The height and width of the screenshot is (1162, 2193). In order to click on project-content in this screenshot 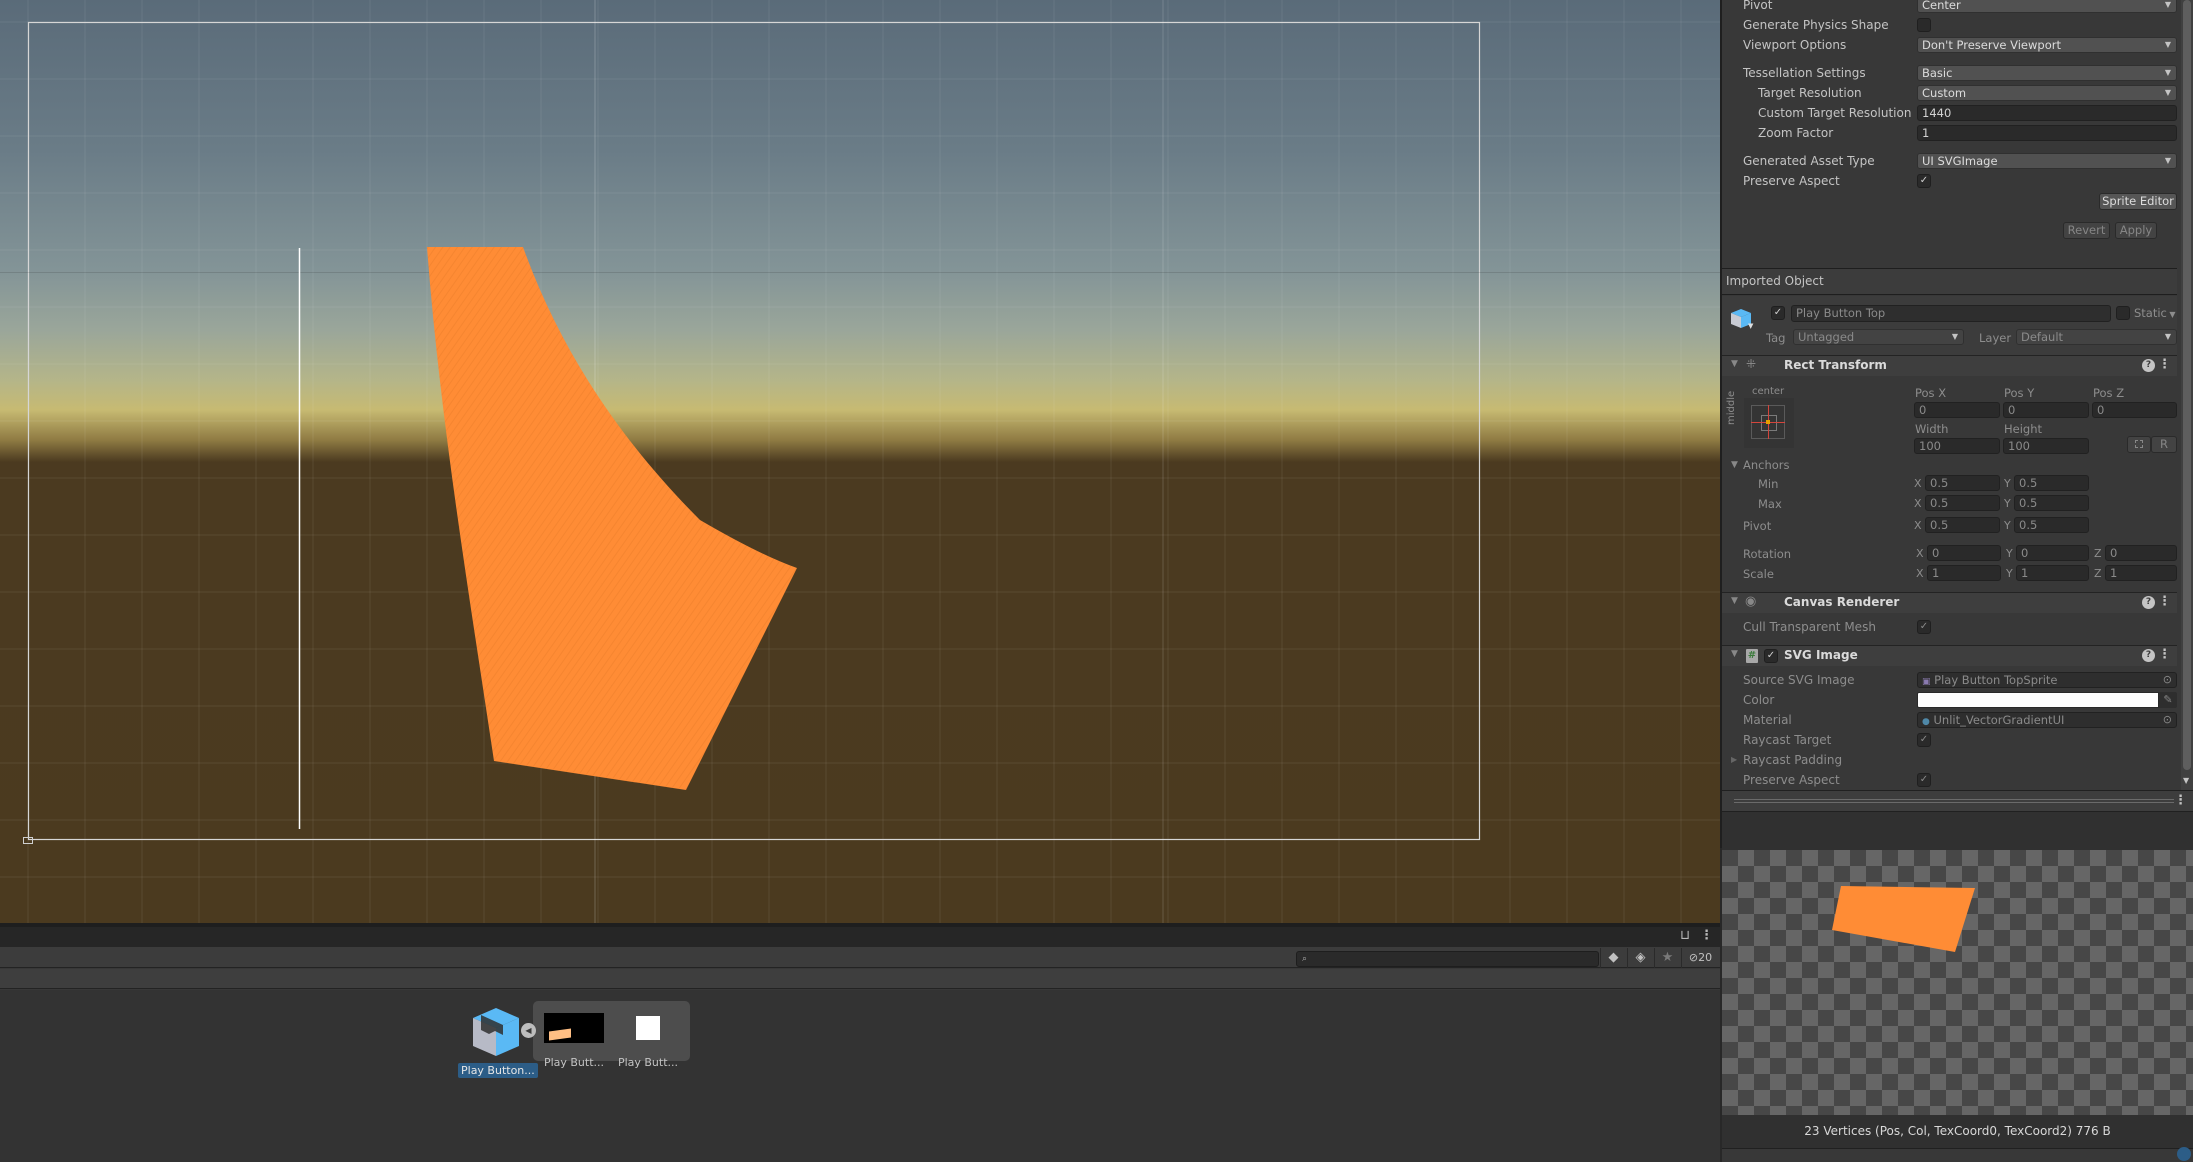, I will do `click(860, 1076)`.